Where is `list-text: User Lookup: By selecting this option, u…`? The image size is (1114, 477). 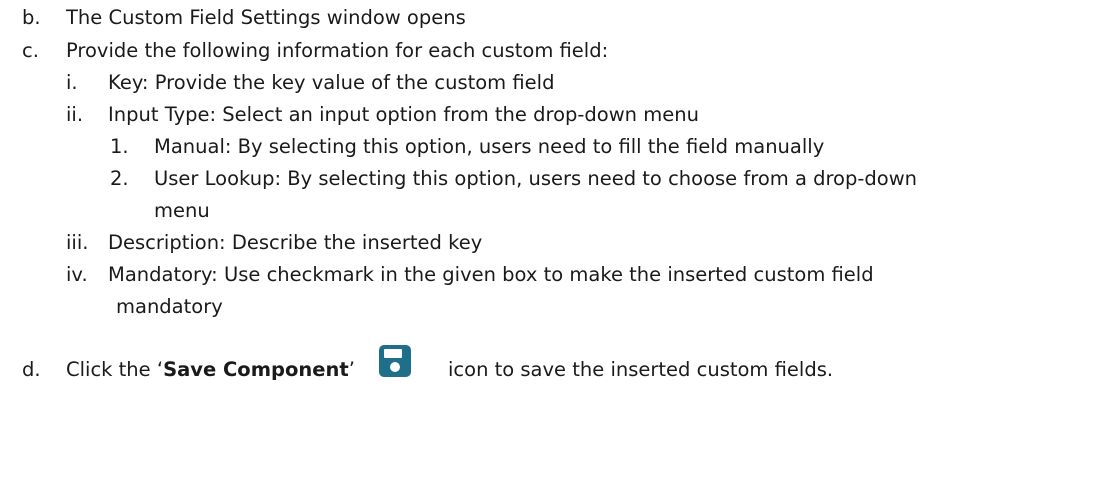
list-text: User Lookup: By selecting this option, u… is located at coordinates (536, 178).